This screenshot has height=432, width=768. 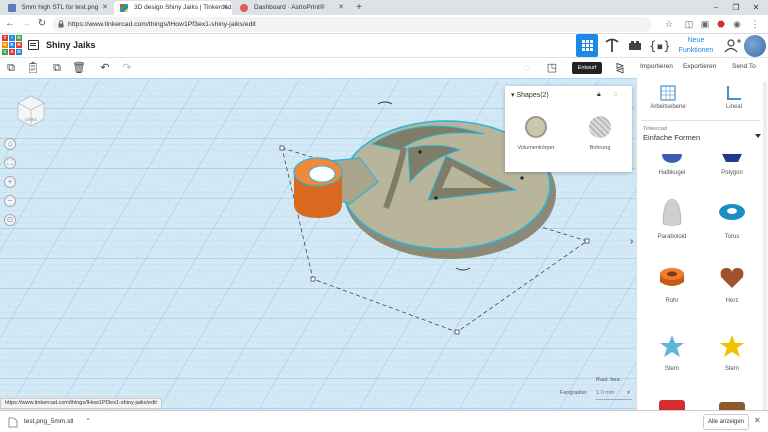 I want to click on download-filename: test.png_5mm.stl, so click(x=49, y=421).